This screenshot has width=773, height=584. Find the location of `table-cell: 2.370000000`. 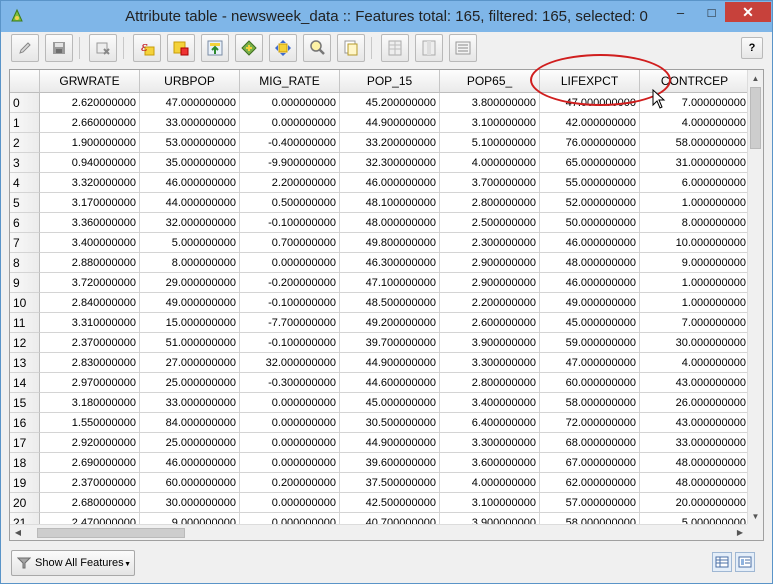

table-cell: 2.370000000 is located at coordinates (90, 343).